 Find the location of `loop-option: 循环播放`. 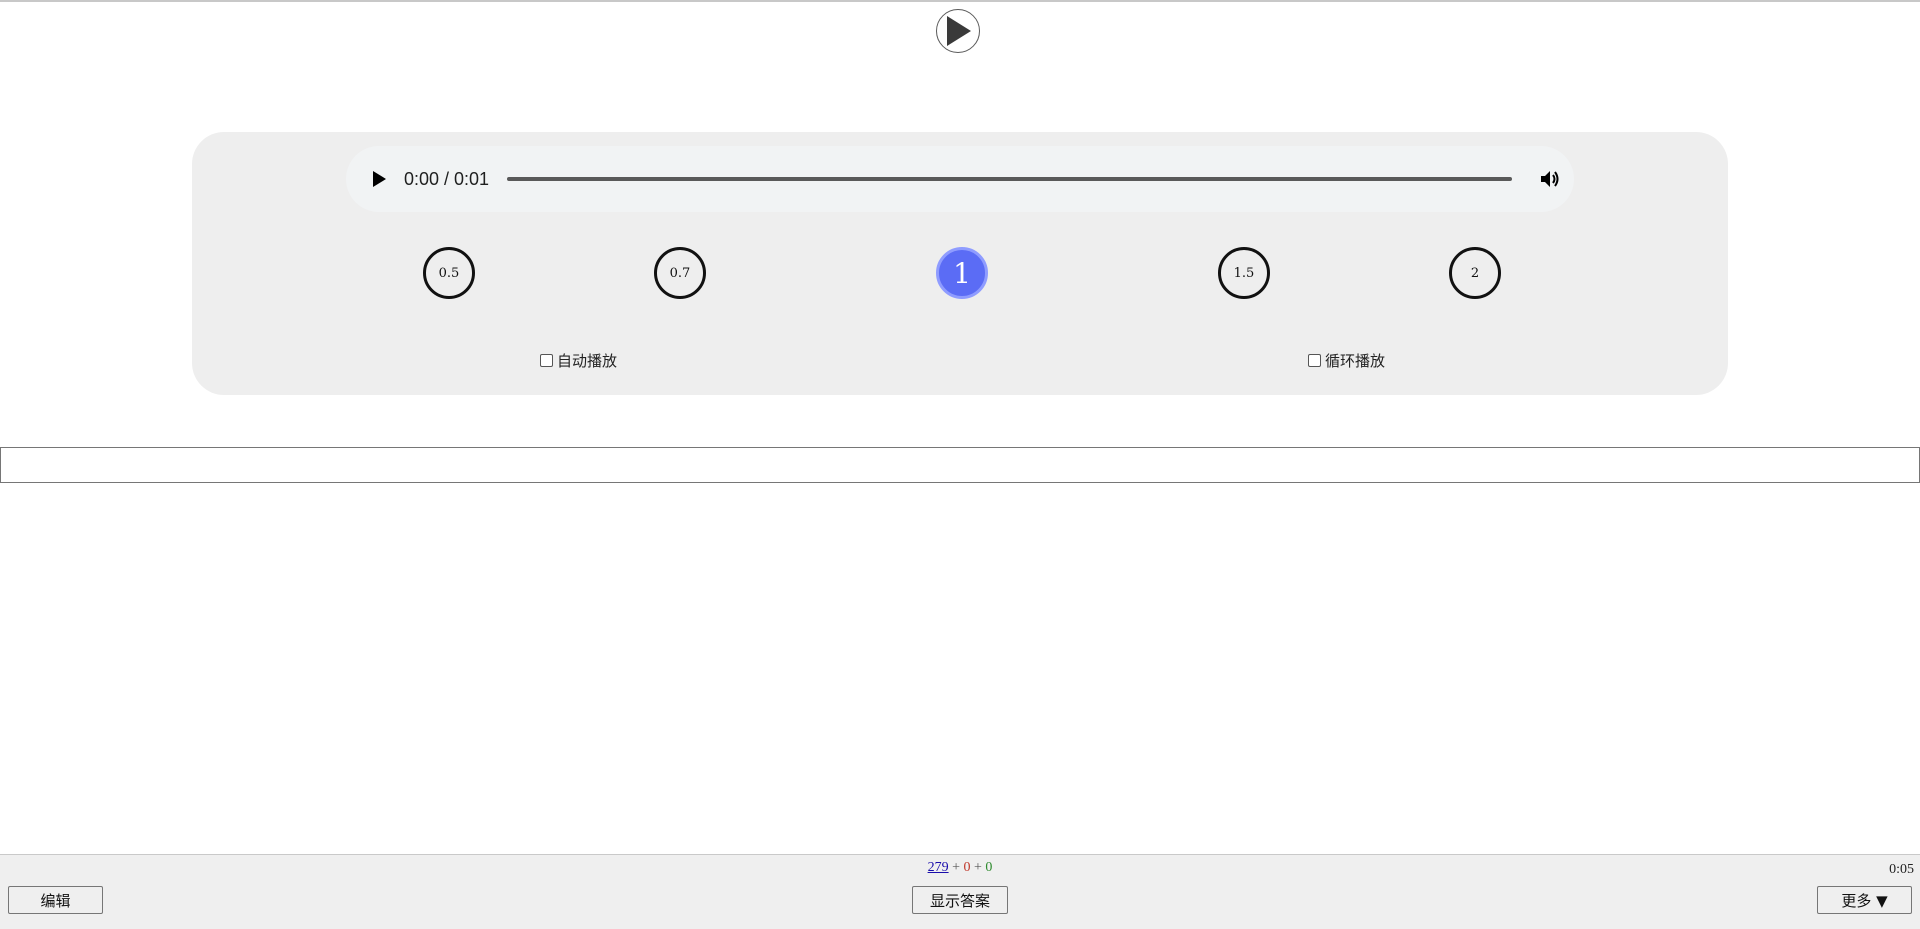

loop-option: 循环播放 is located at coordinates (1346, 360).